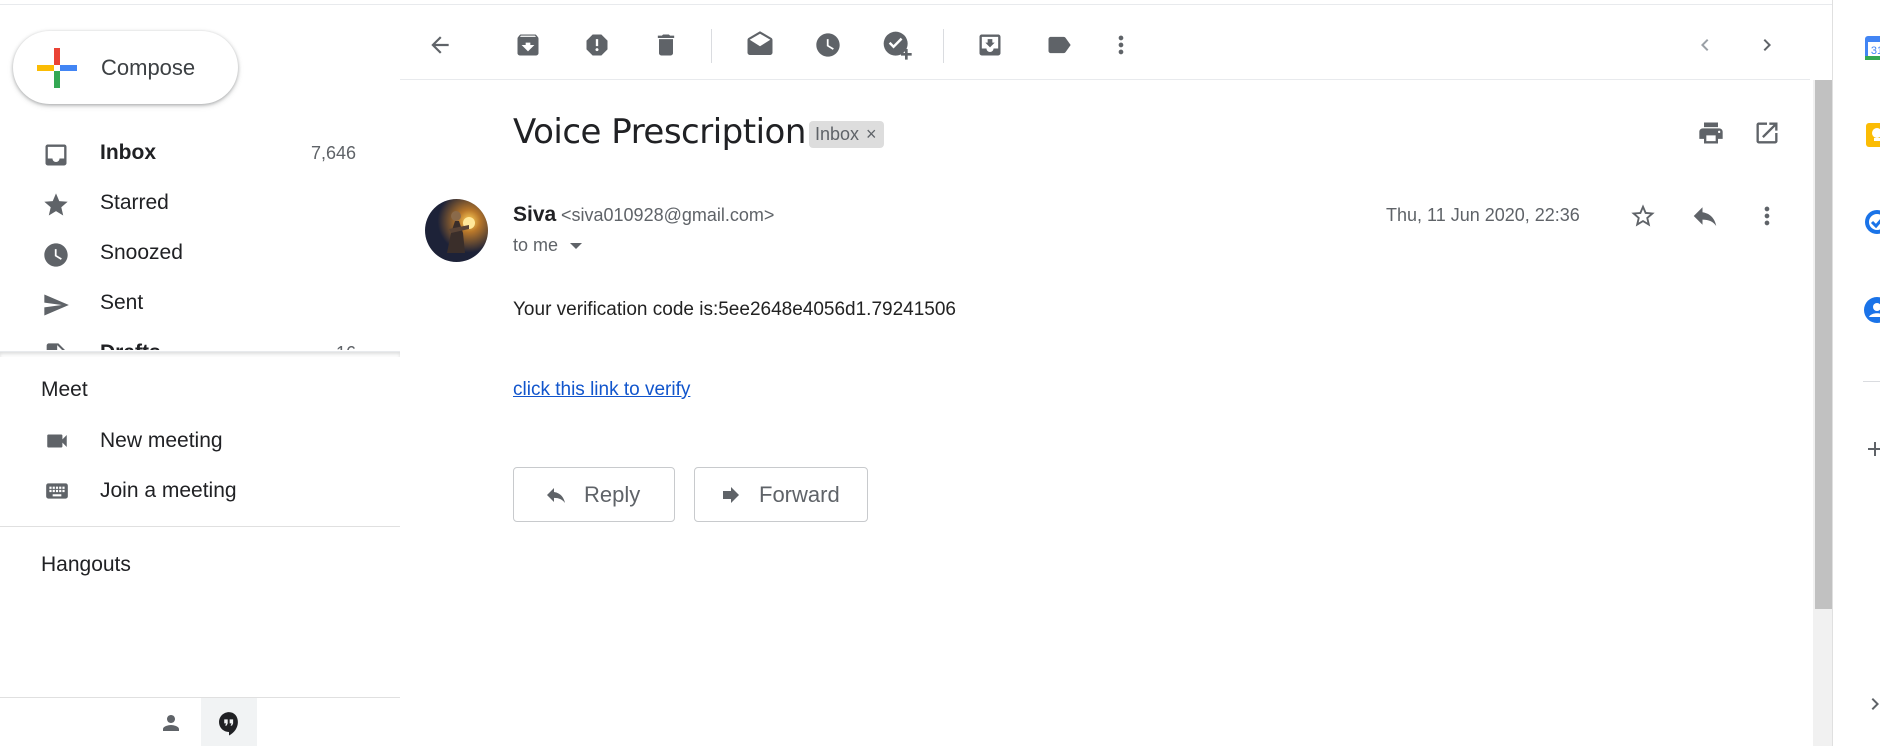  Describe the element at coordinates (141, 252) in the screenshot. I see `sidebar-item-label: Snoozed` at that location.